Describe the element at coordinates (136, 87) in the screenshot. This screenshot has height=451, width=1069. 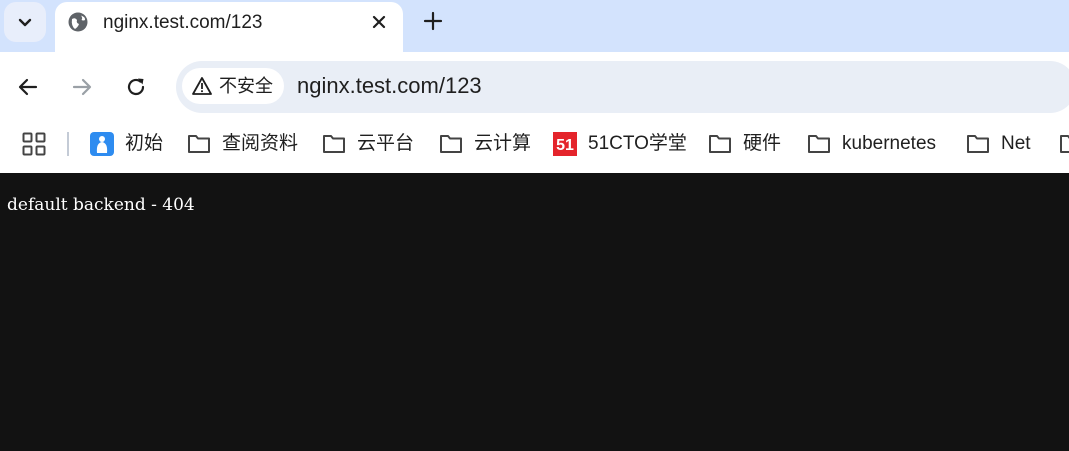
I see `reload-icon` at that location.